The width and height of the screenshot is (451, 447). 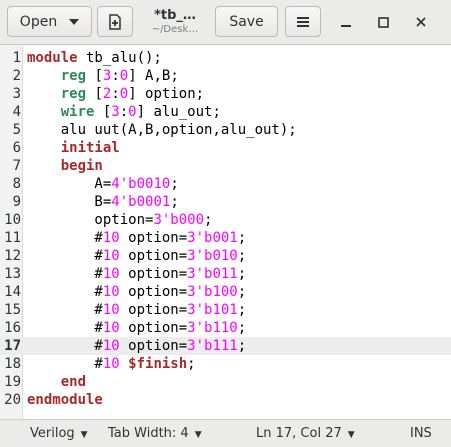 What do you see at coordinates (69, 202) in the screenshot?
I see `code-token: B=` at bounding box center [69, 202].